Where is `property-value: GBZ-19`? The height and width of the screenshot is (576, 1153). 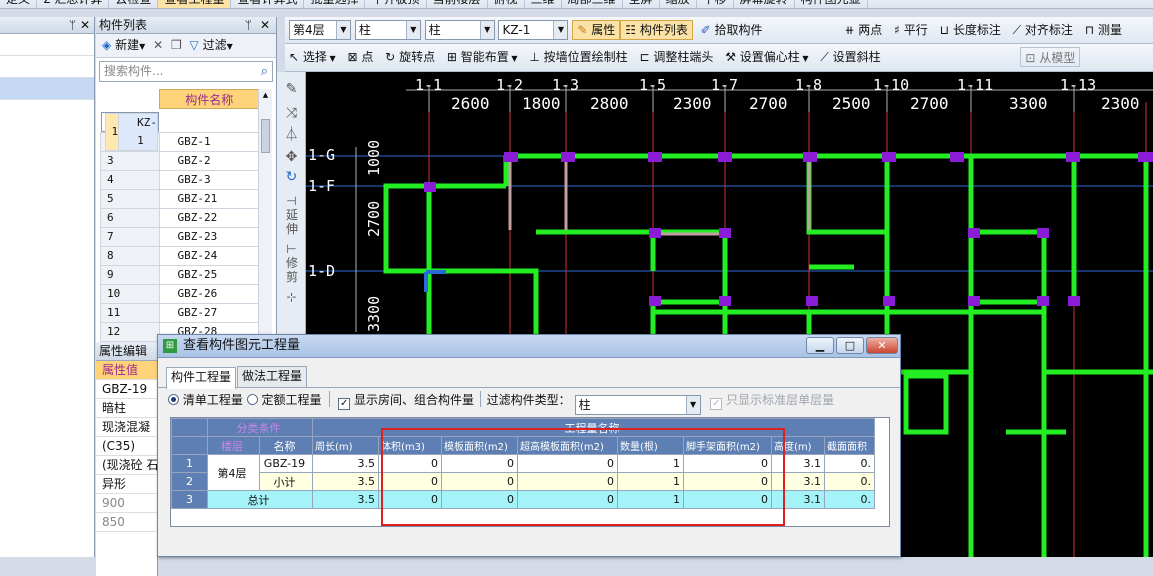
property-value: GBZ-19 is located at coordinates (126, 389).